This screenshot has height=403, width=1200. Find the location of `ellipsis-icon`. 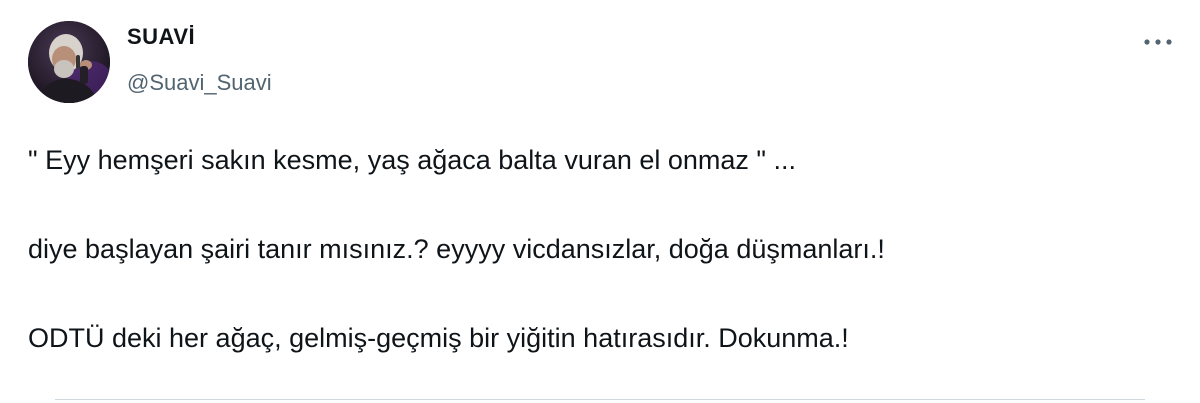

ellipsis-icon is located at coordinates (1158, 42).